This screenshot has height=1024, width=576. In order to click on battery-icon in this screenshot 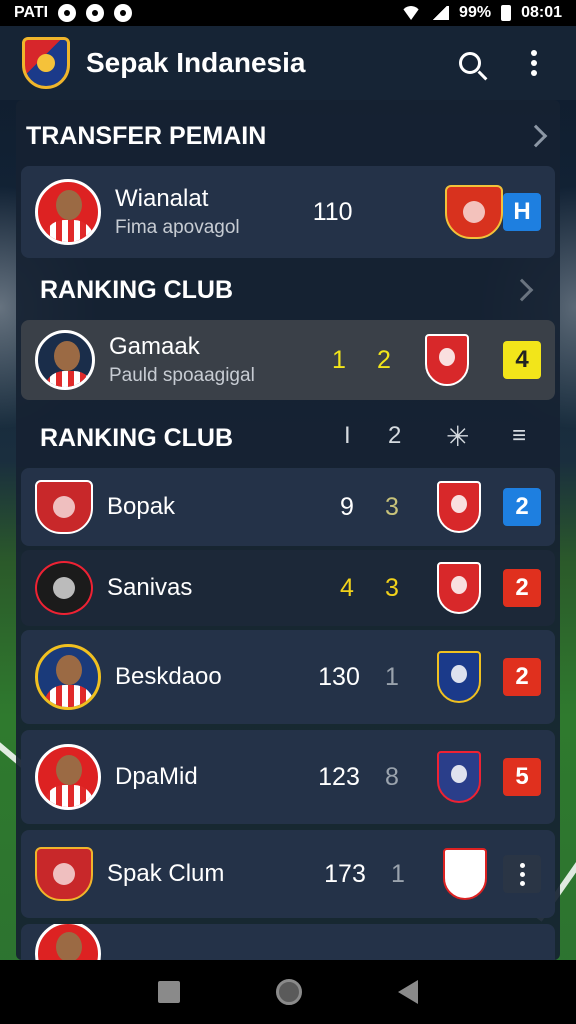, I will do `click(506, 13)`.